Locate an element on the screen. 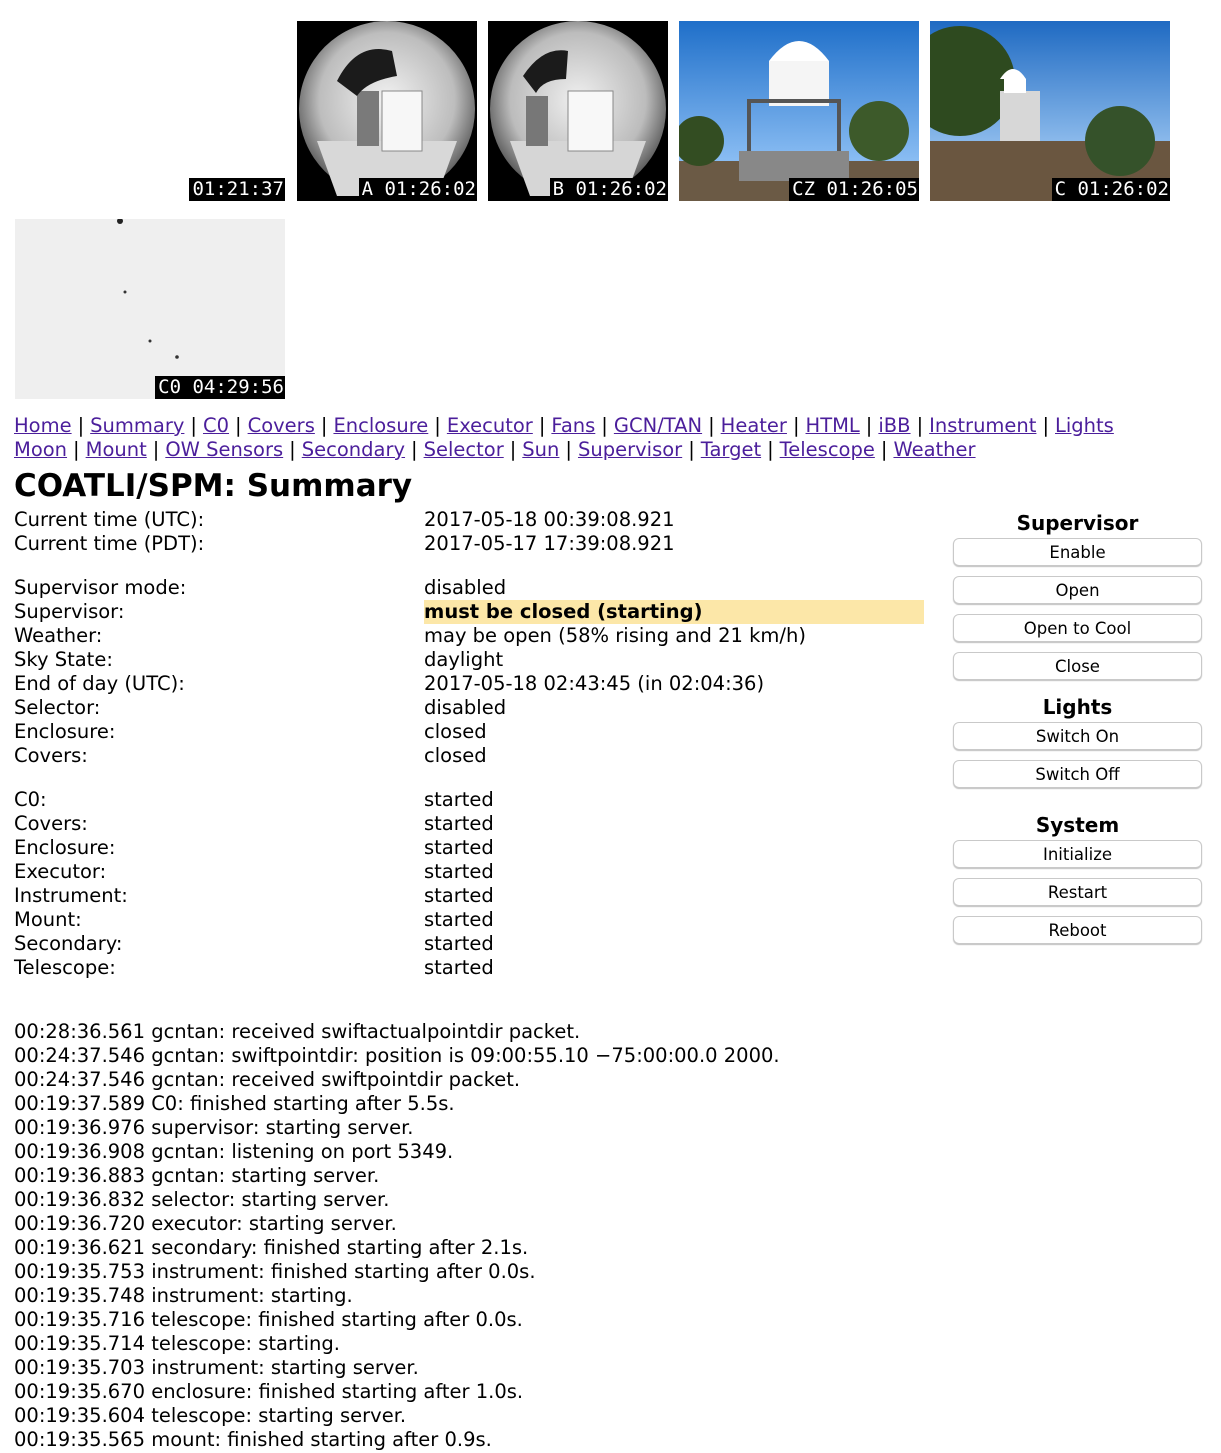  nav-link-home: Home is located at coordinates (43, 425).